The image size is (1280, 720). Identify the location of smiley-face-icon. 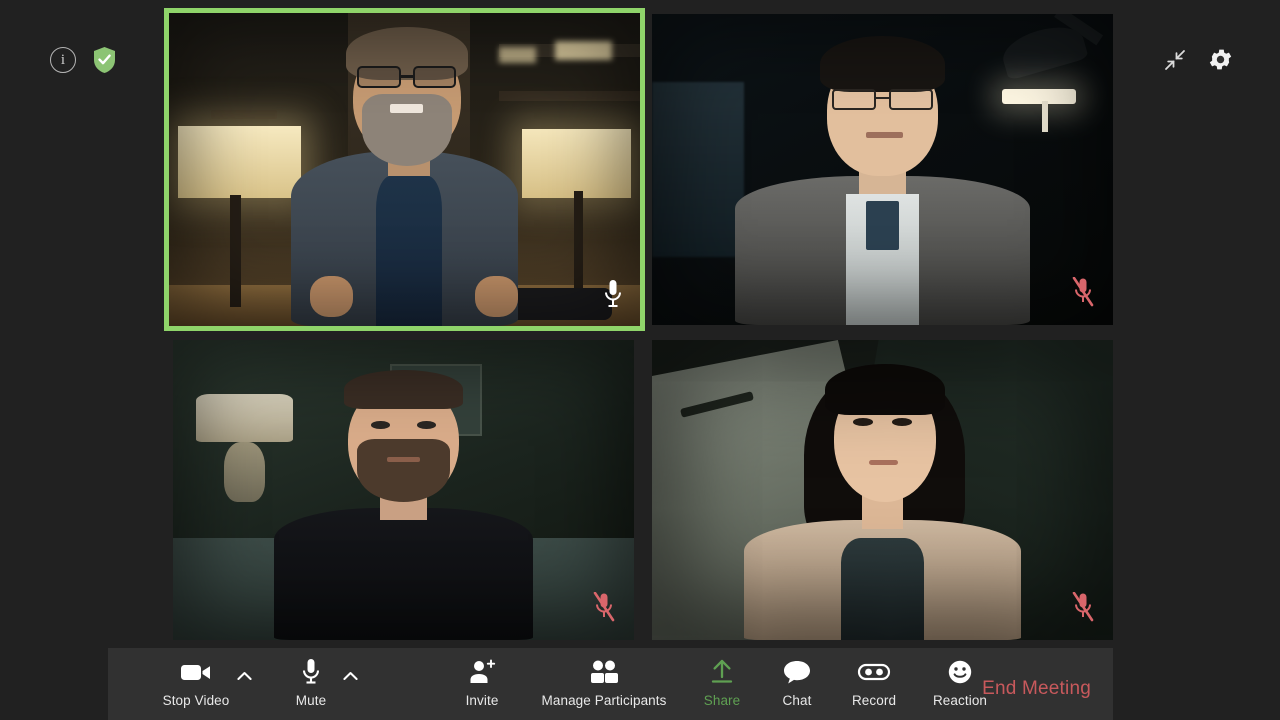
(960, 672).